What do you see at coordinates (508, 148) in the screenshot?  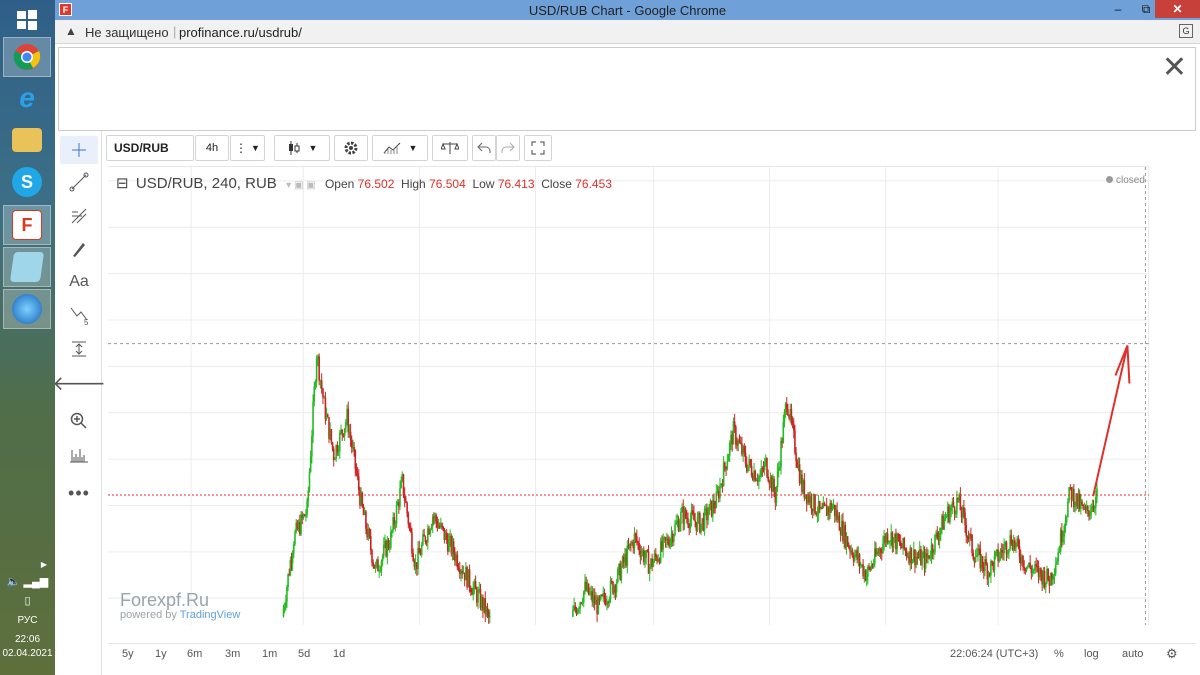 I see `redo-button` at bounding box center [508, 148].